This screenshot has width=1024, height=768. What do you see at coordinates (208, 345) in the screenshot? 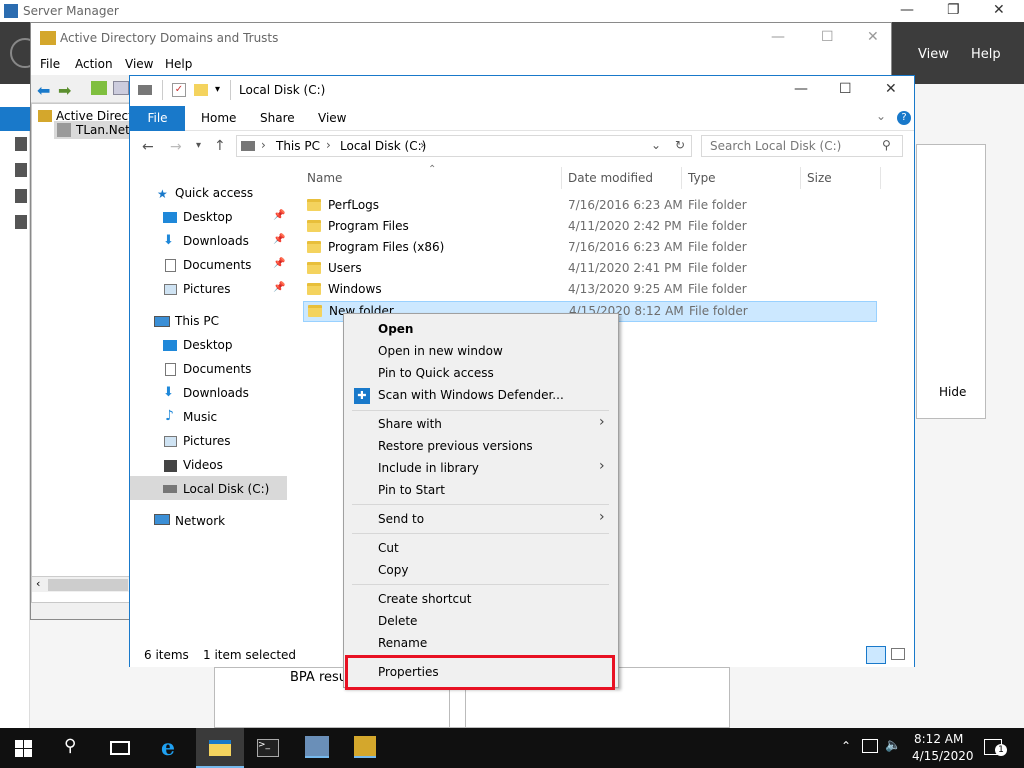
I see `nav-pc-desktop: Desktop` at bounding box center [208, 345].